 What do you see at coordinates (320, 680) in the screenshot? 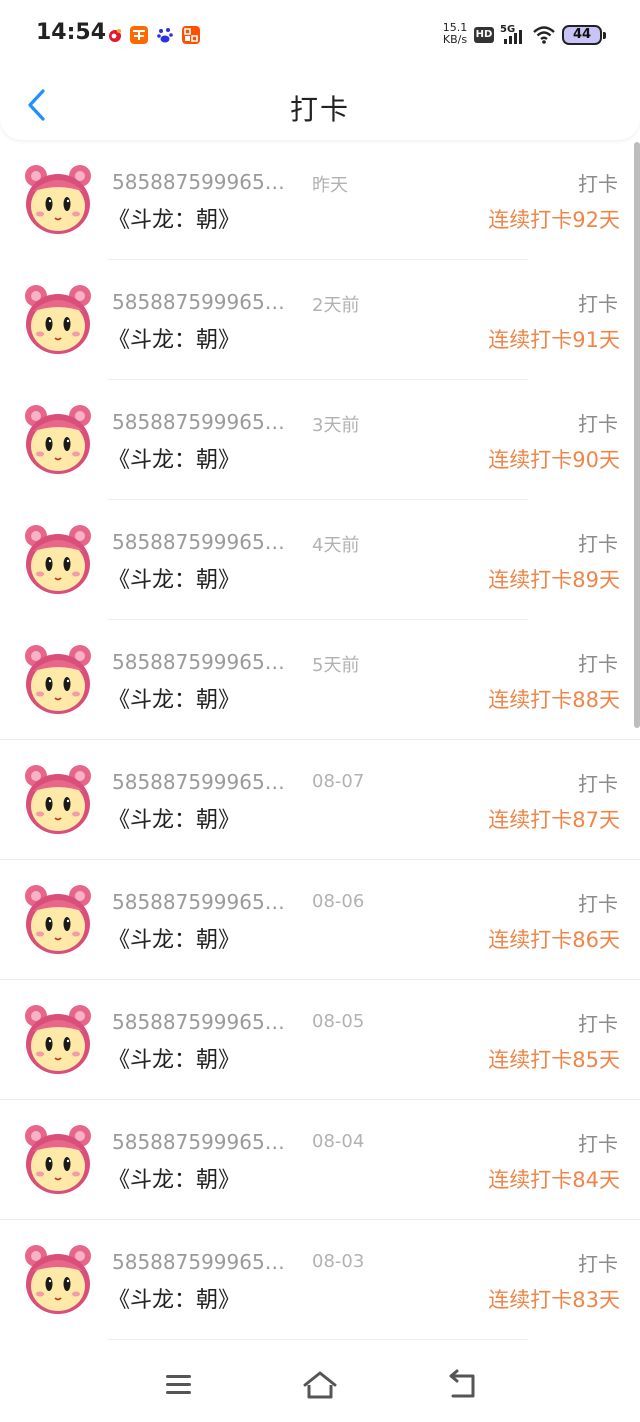
I see `checkin-row: 5858875999654… 5天前《斗龙：朝》 打卡连续打卡88天` at bounding box center [320, 680].